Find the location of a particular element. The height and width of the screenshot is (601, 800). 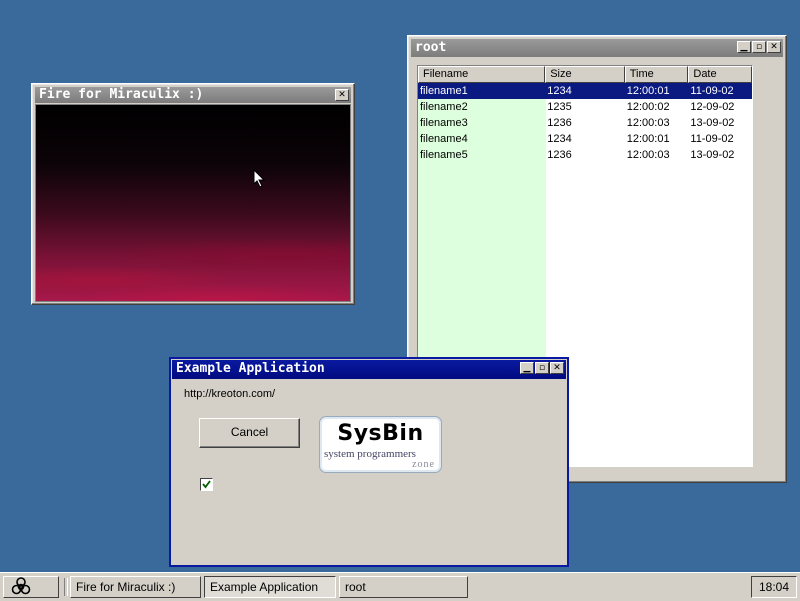

taskbar-separator is located at coordinates (66, 587).